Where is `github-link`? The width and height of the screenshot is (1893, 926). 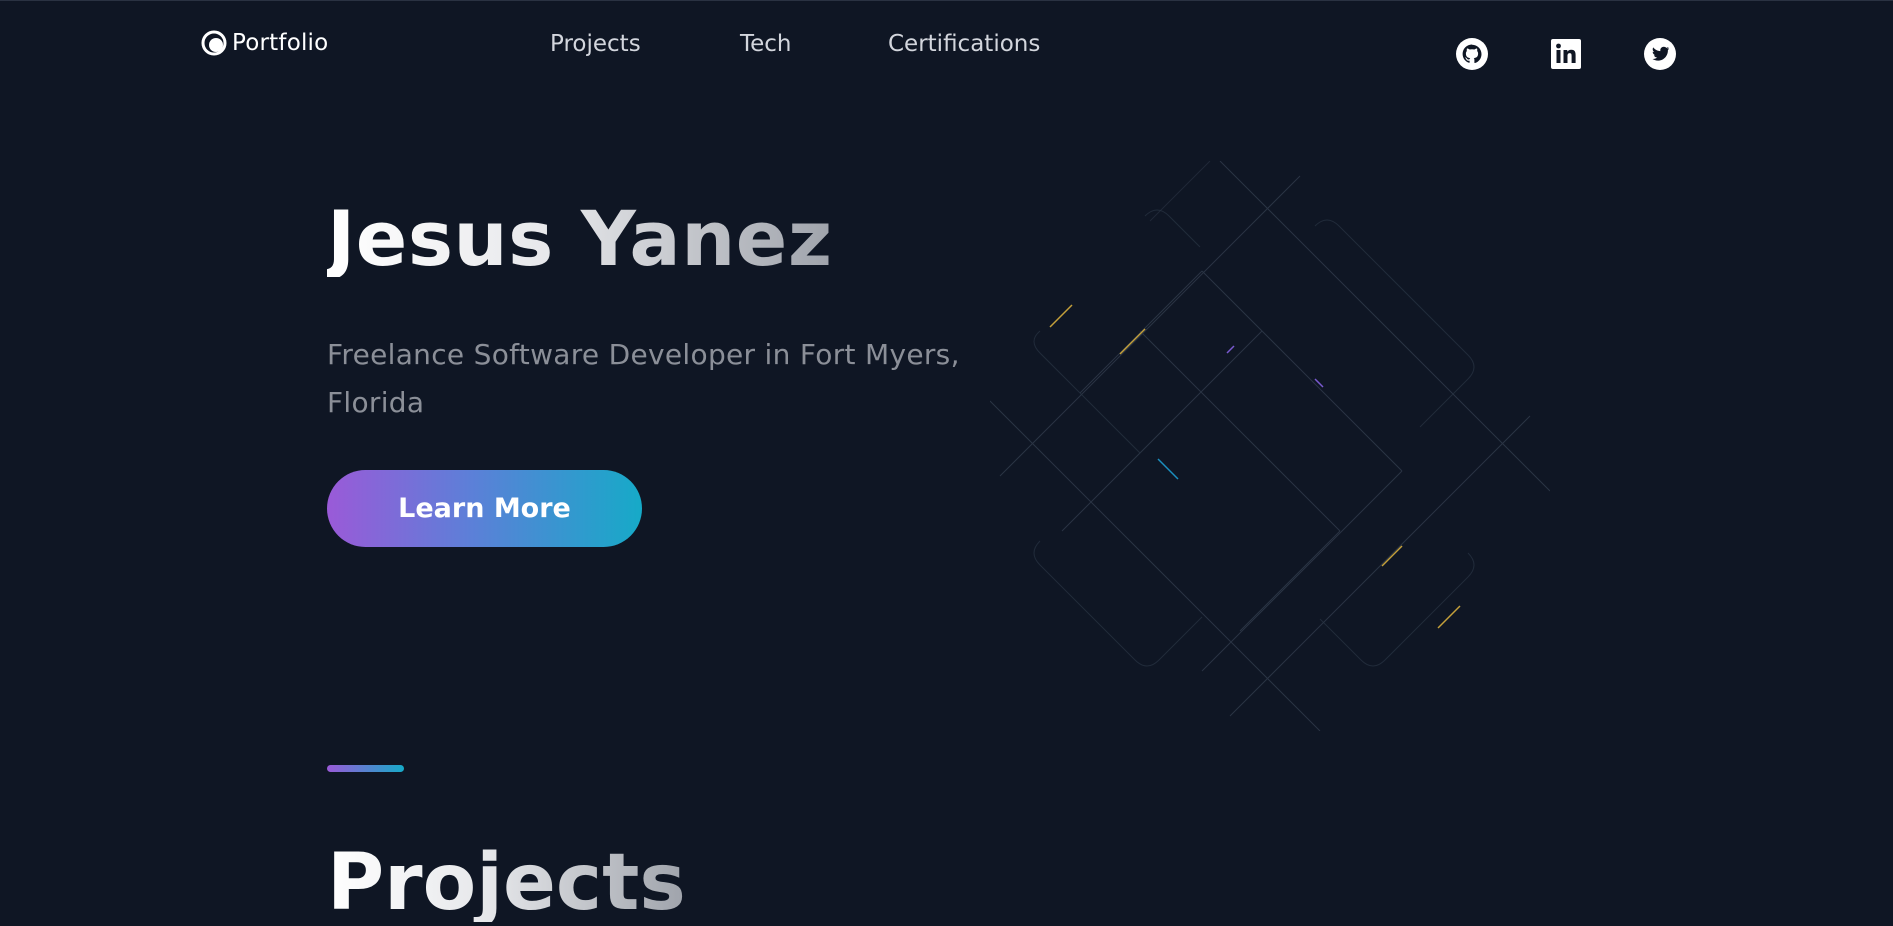
github-link is located at coordinates (1472, 54).